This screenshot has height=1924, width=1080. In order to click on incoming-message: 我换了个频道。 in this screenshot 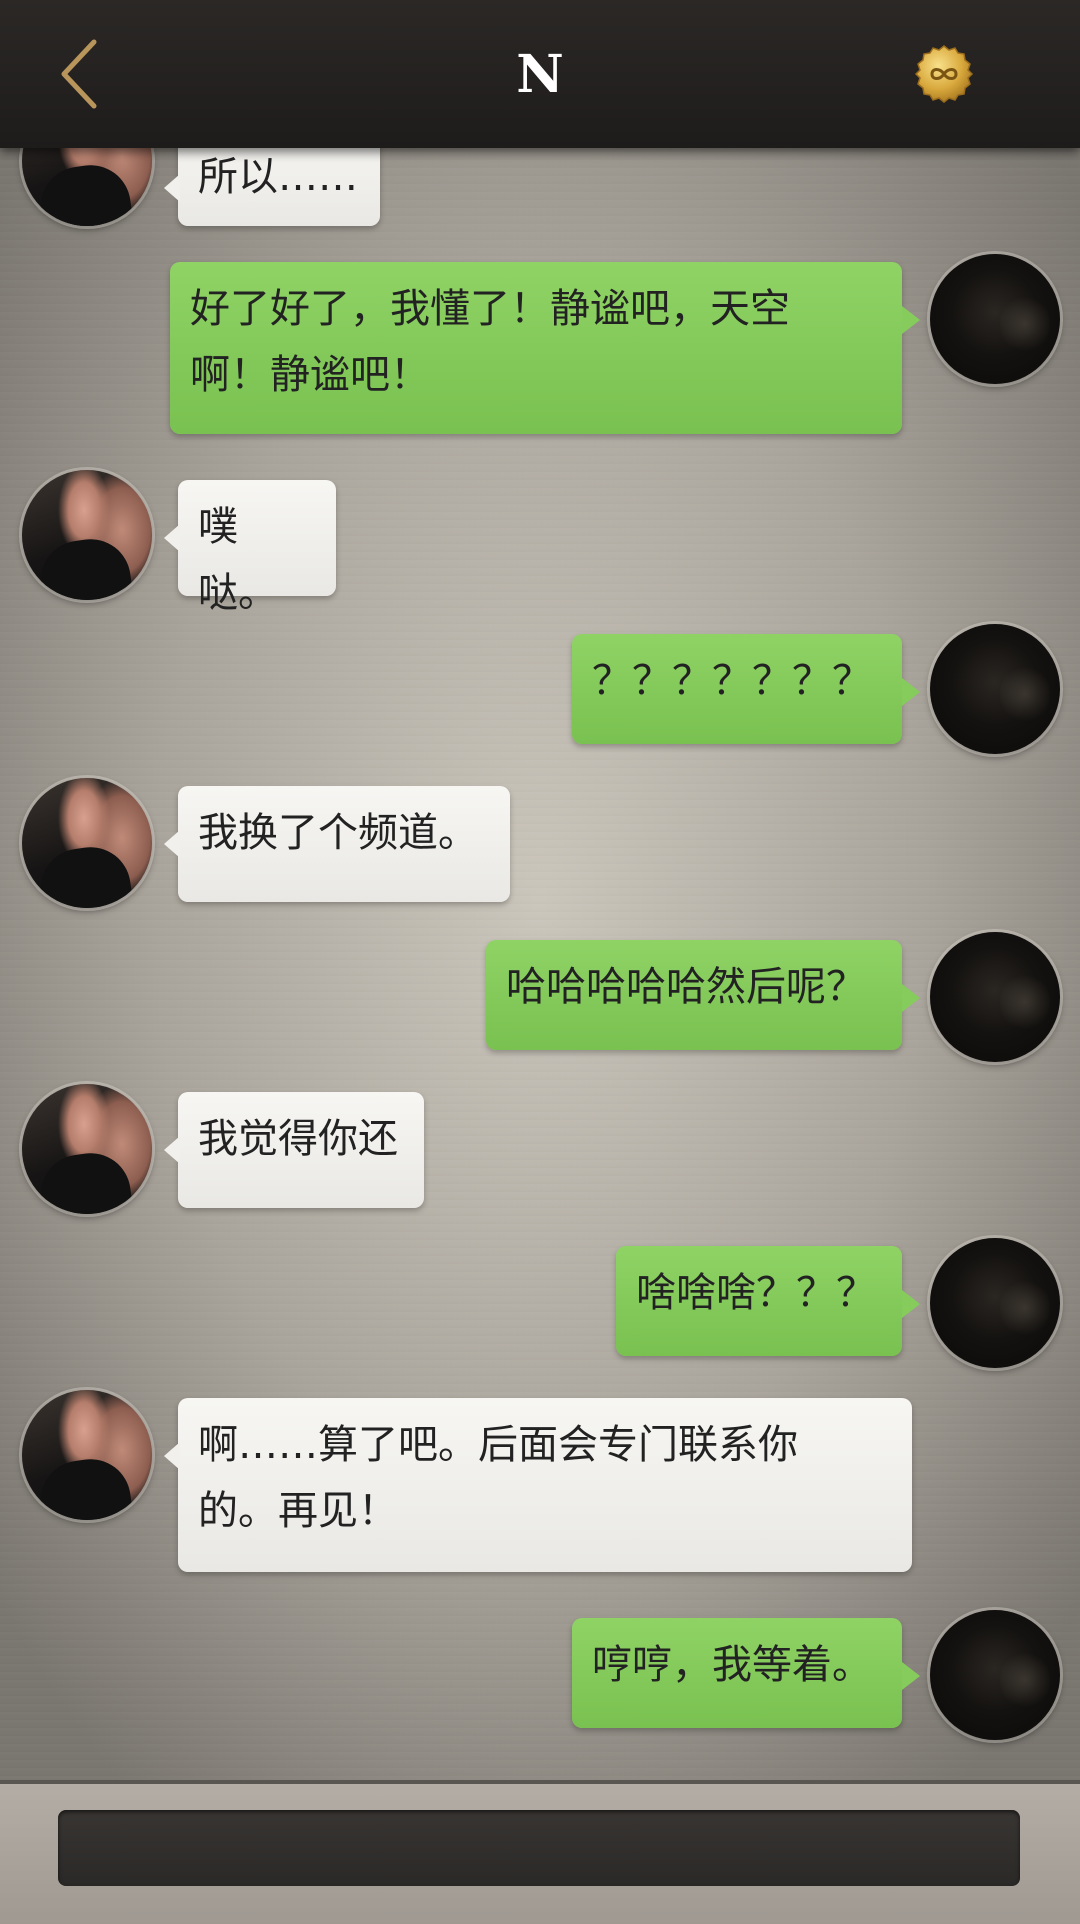, I will do `click(337, 844)`.